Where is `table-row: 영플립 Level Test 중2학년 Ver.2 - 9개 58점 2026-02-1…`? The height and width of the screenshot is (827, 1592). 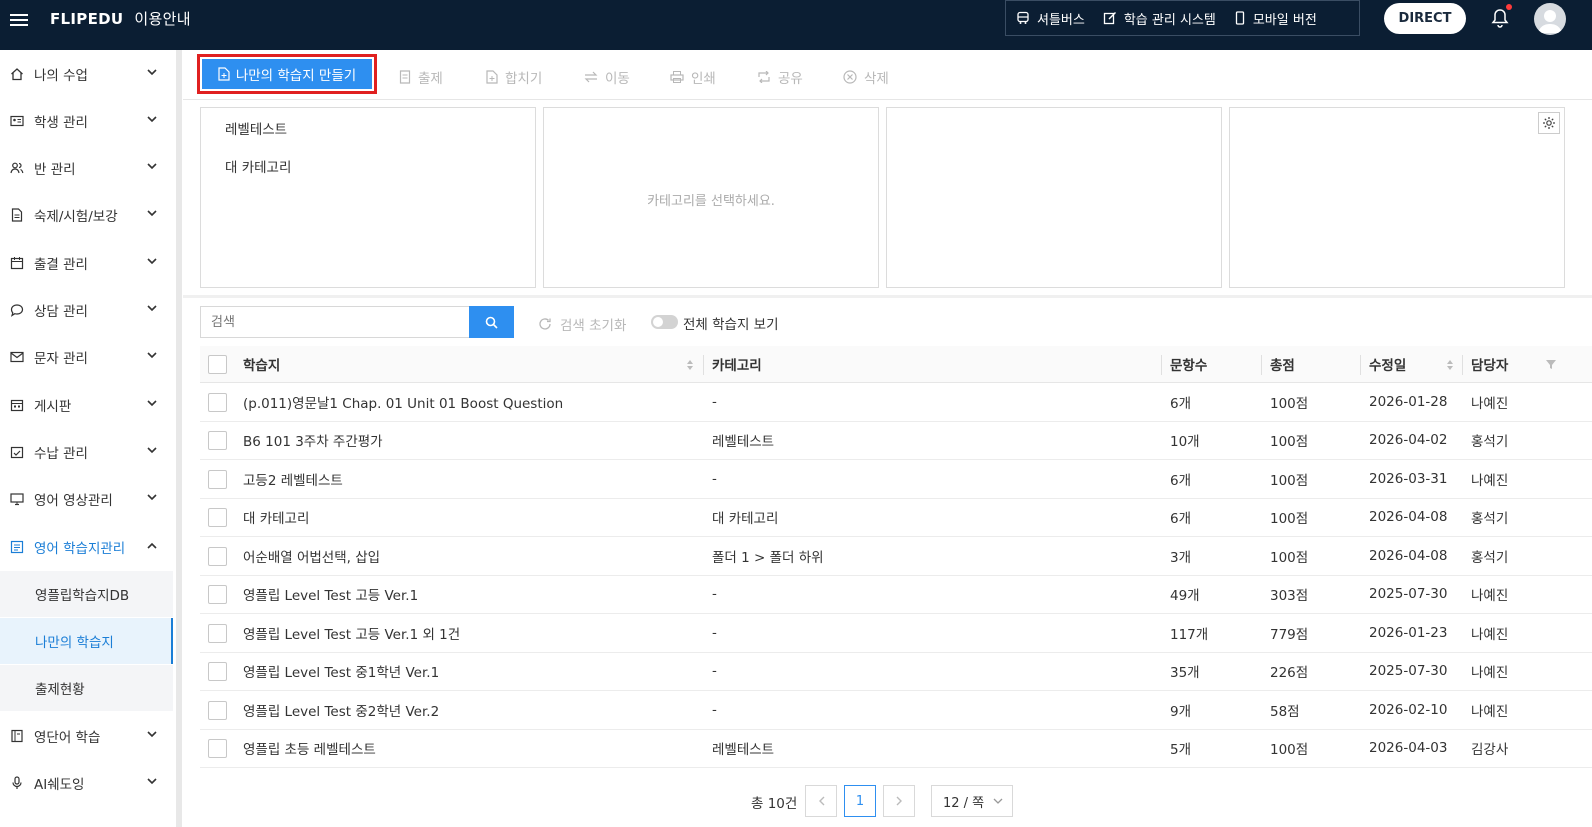
table-row: 영플립 Level Test 중2학년 Ver.2 - 9개 58점 2026-02-1… is located at coordinates (896, 710).